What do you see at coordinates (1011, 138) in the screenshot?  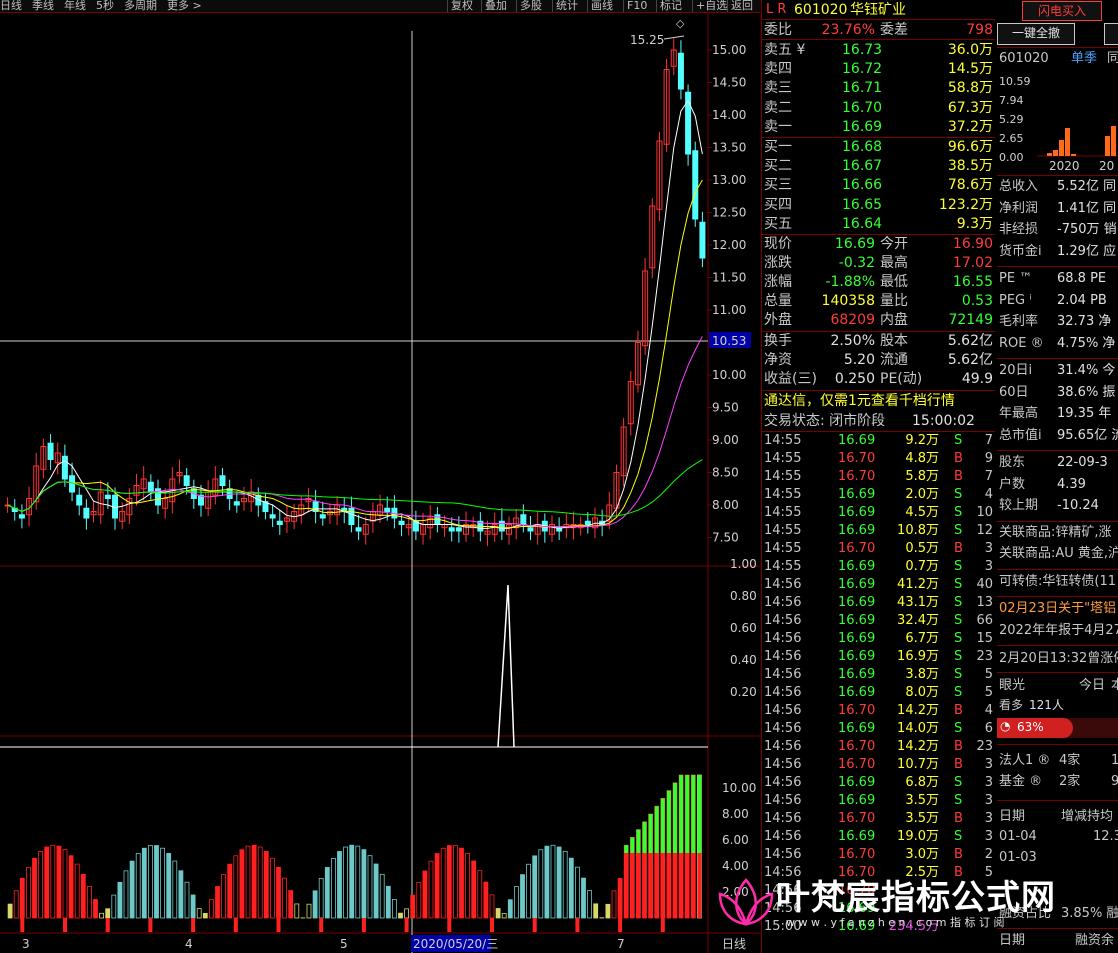 I see `fin-axis-label: 2.65` at bounding box center [1011, 138].